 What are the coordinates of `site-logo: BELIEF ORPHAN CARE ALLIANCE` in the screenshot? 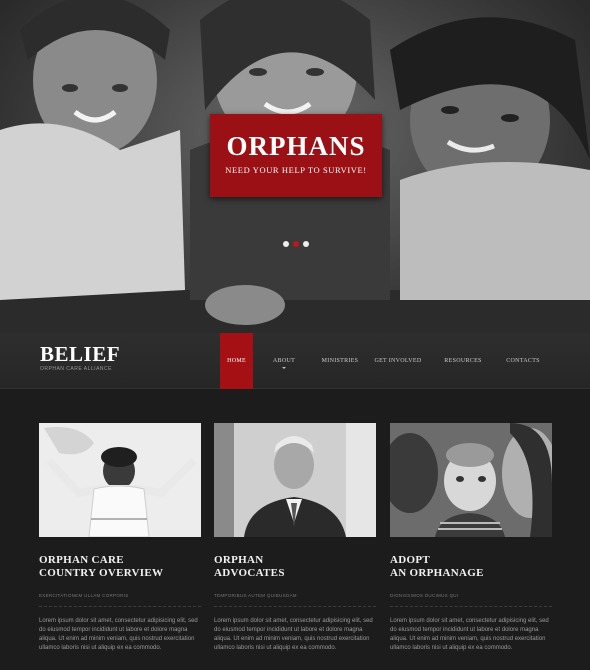 It's located at (80, 357).